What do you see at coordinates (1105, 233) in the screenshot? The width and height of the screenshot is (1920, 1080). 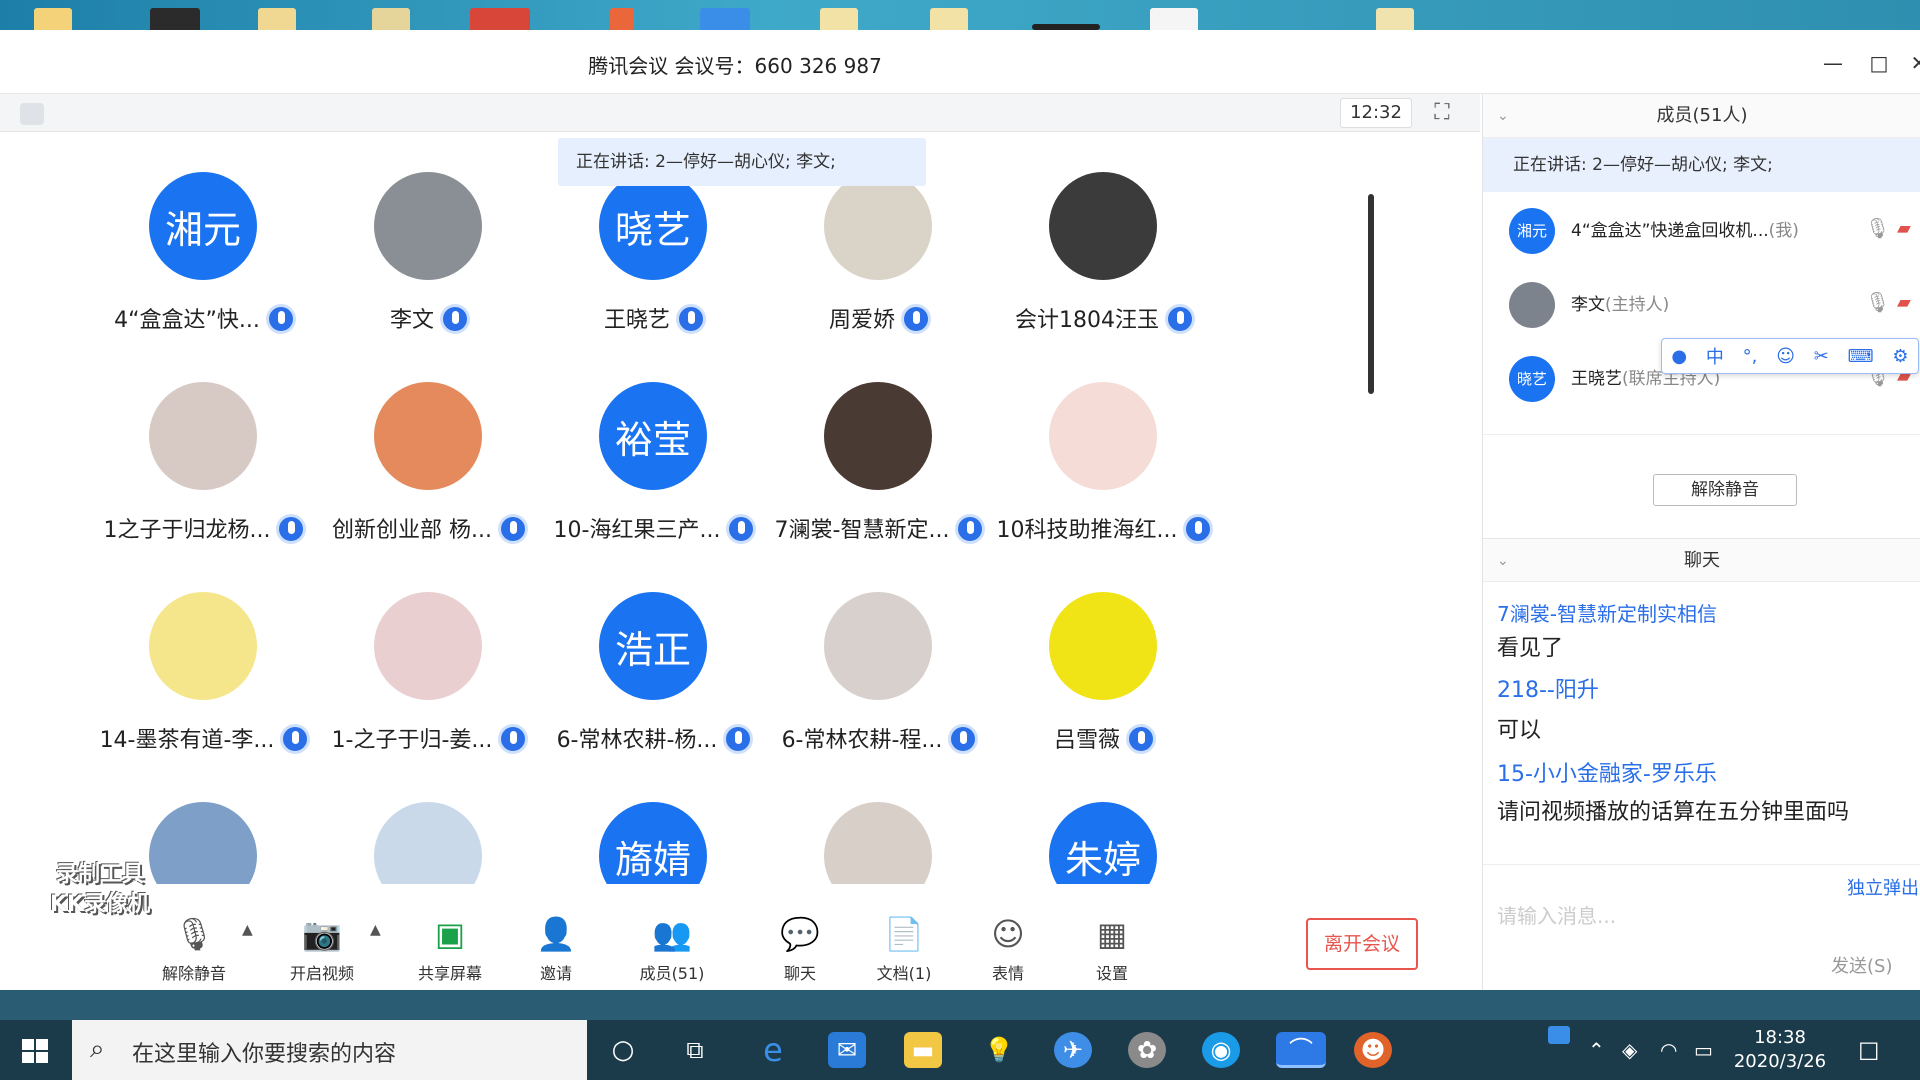 I see `participant-tile: 会计1804汪玉` at bounding box center [1105, 233].